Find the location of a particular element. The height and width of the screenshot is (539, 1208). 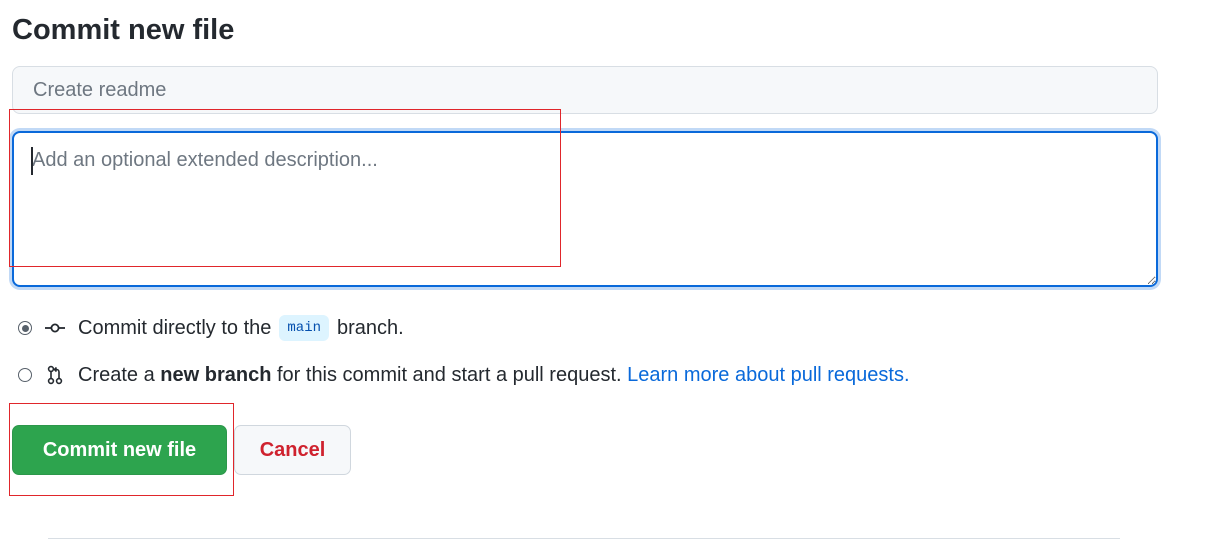

page-title: Commit new file is located at coordinates (123, 30).